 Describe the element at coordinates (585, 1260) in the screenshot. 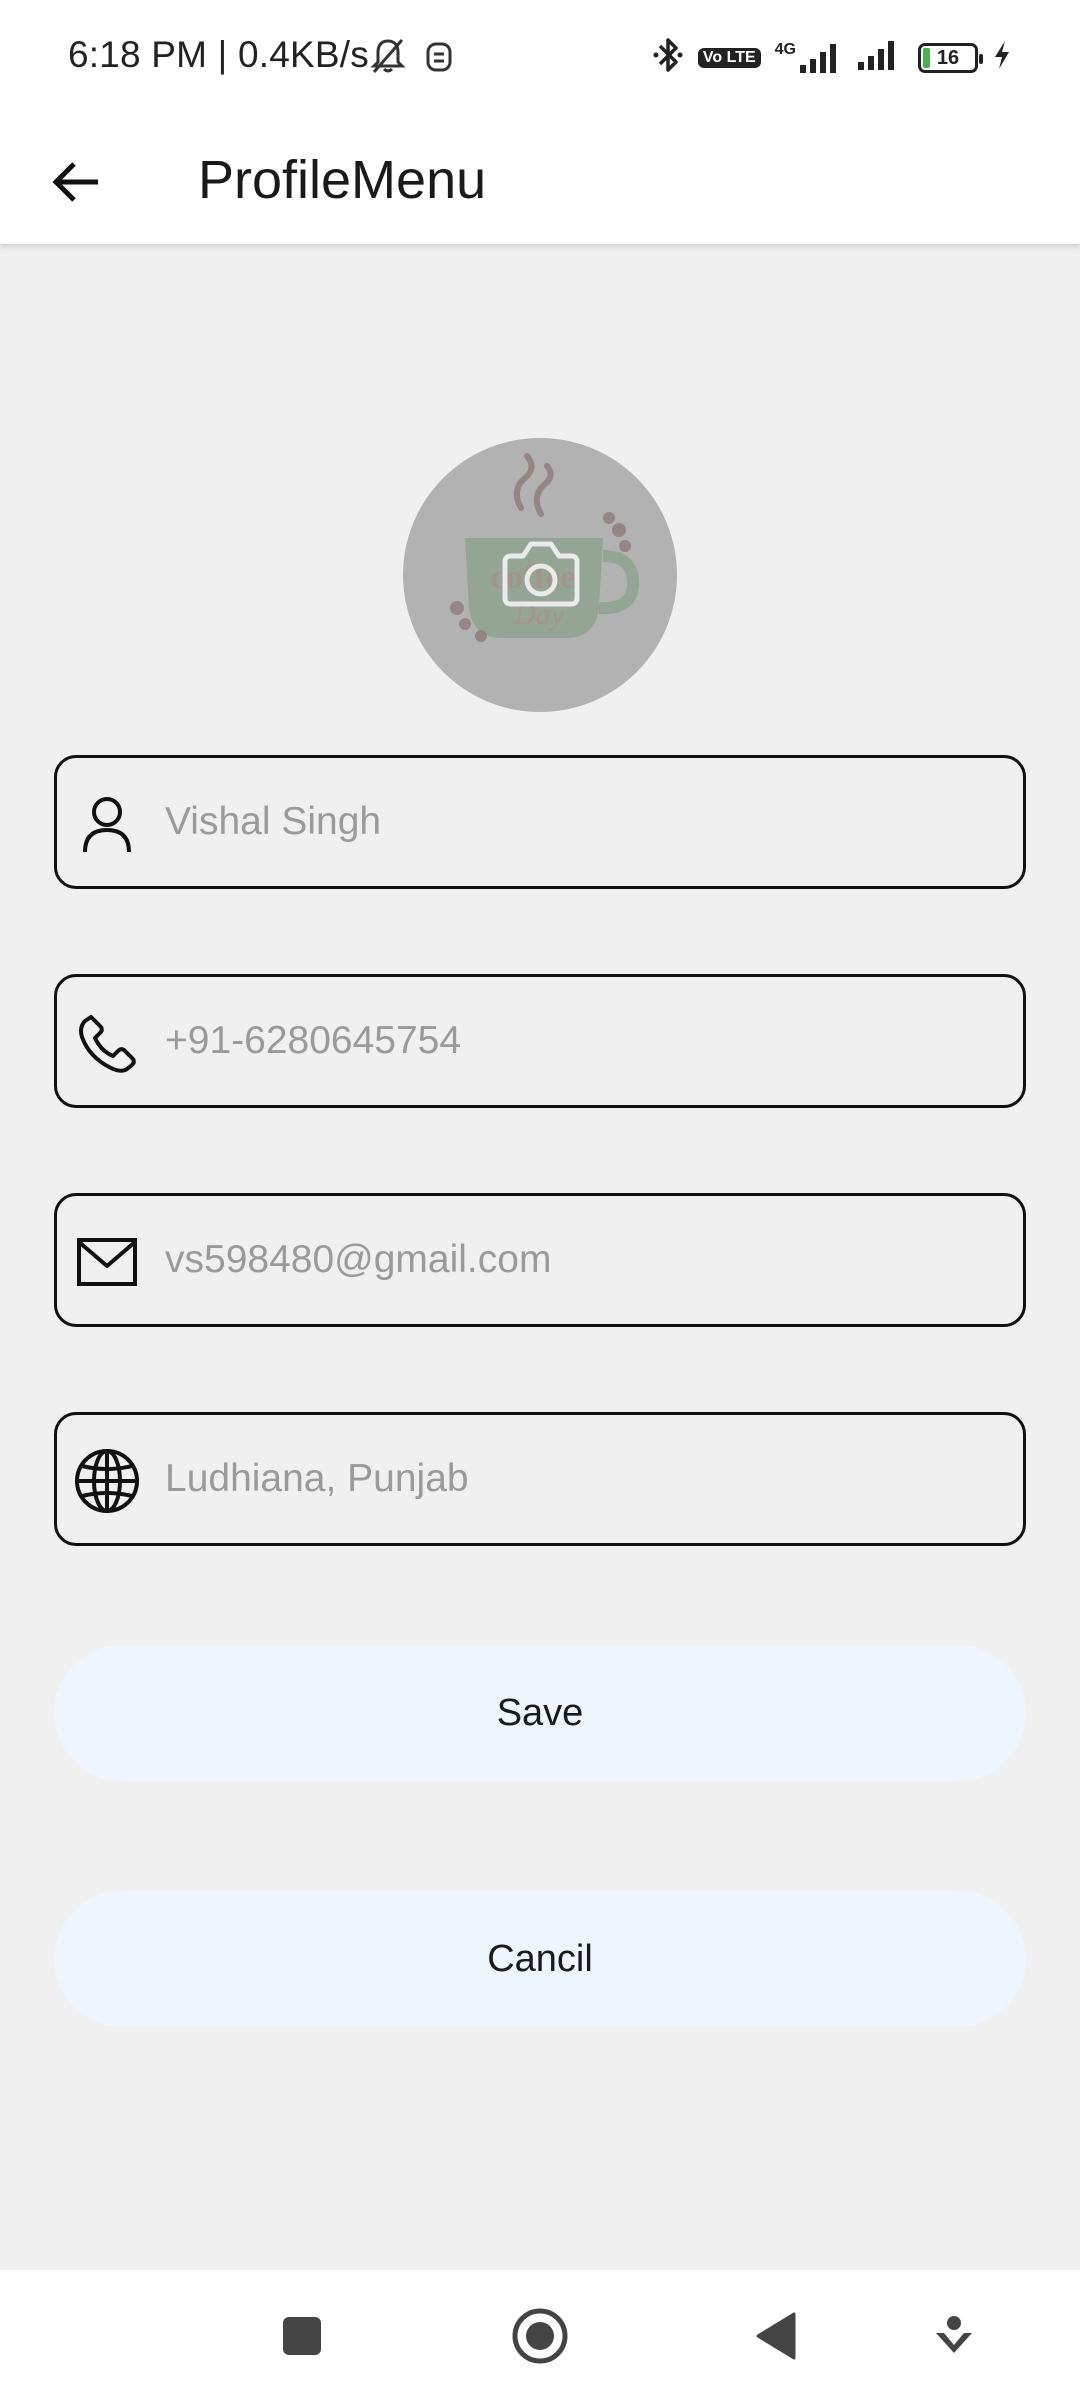

I see `email-input` at that location.